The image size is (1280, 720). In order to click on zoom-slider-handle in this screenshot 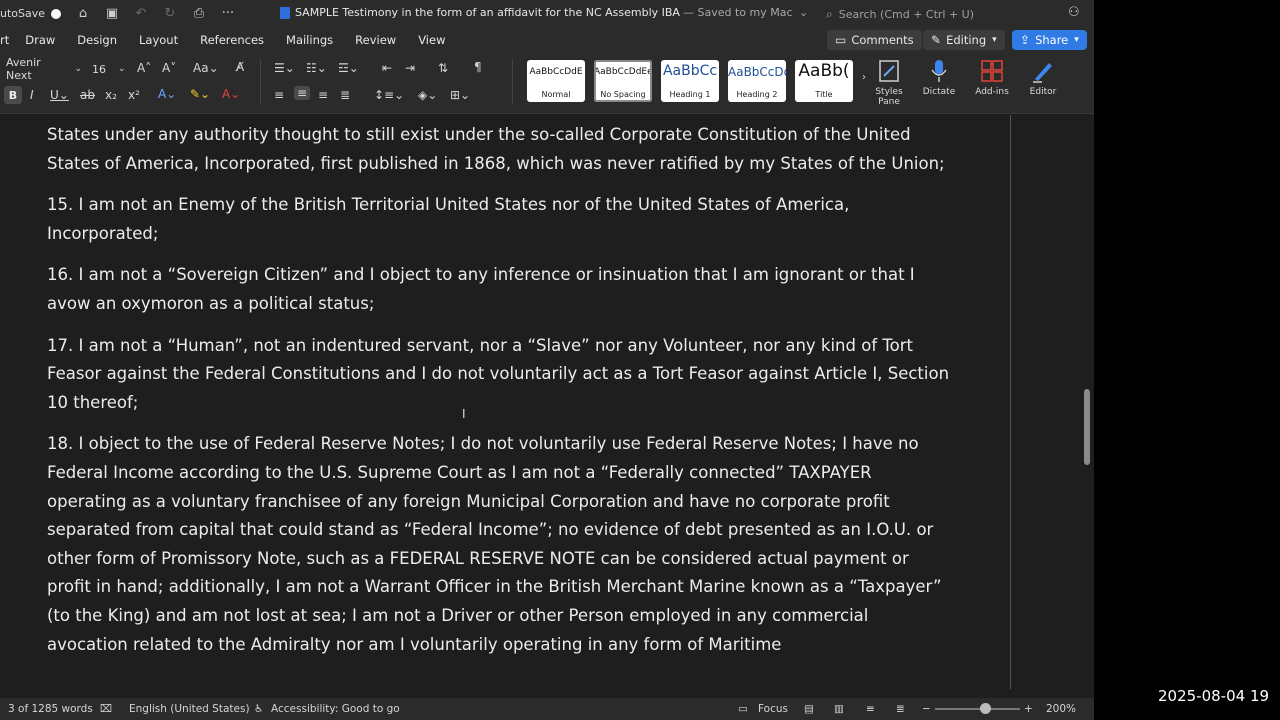, I will do `click(985, 708)`.